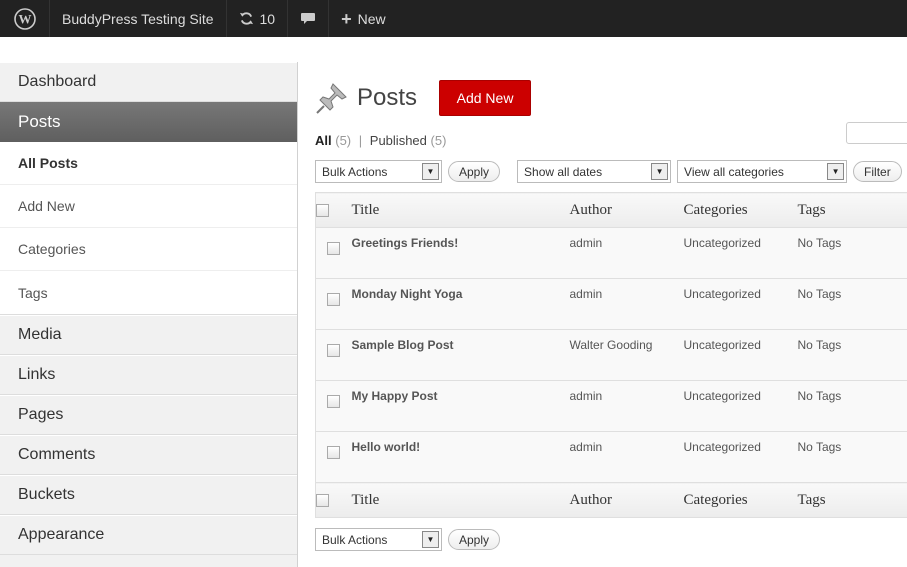  Describe the element at coordinates (474, 539) in the screenshot. I see `apply-button-bottom: Apply` at that location.